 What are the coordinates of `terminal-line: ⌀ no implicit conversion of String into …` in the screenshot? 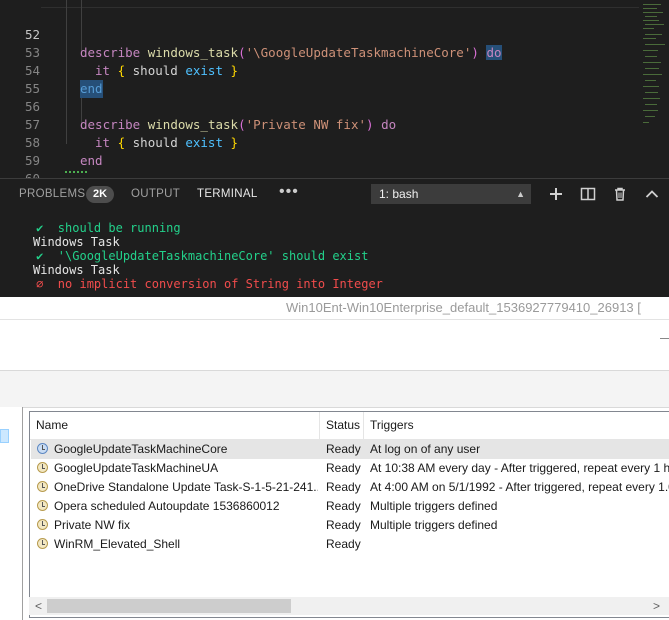 It's located at (191, 284).